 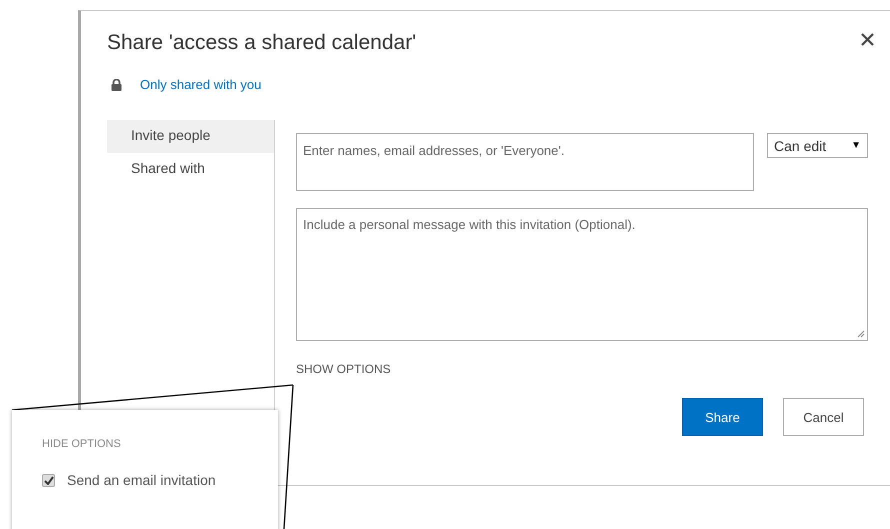 What do you see at coordinates (190, 169) in the screenshot?
I see `tab: Shared with` at bounding box center [190, 169].